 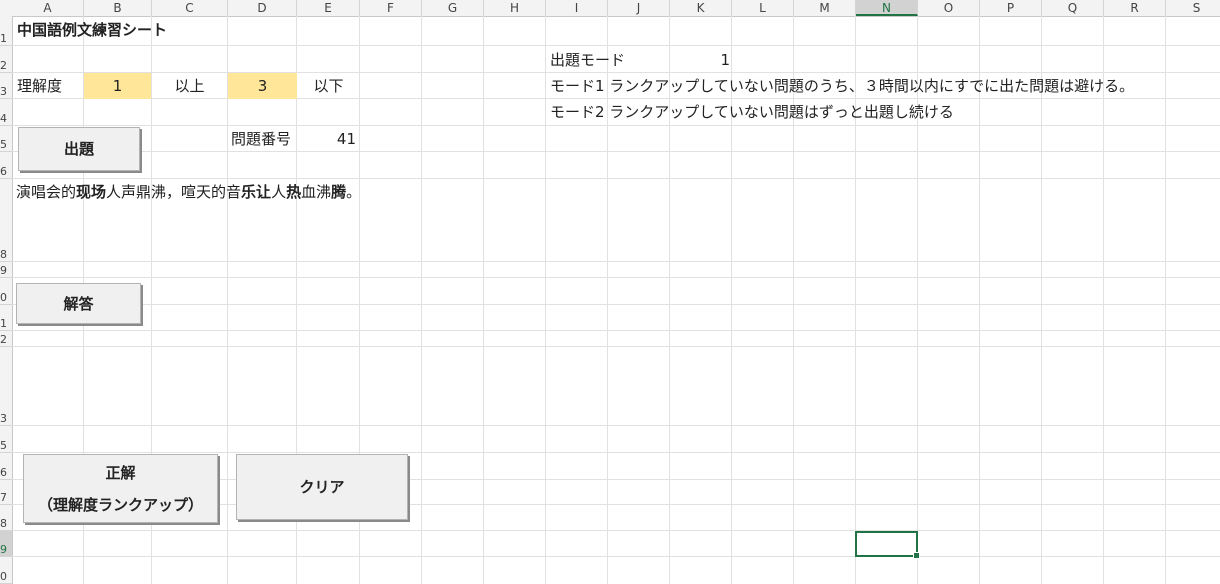 What do you see at coordinates (92, 30) in the screenshot?
I see `sheet-title: 中国語例文練習シート` at bounding box center [92, 30].